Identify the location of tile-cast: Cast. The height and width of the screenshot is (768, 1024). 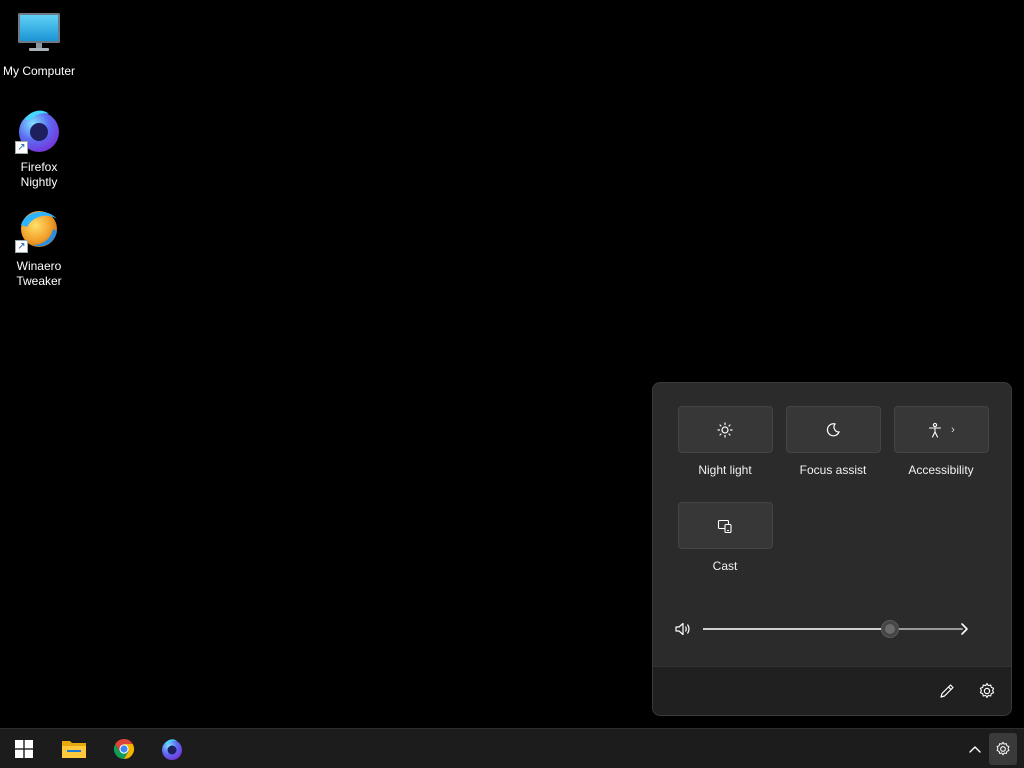
(725, 537).